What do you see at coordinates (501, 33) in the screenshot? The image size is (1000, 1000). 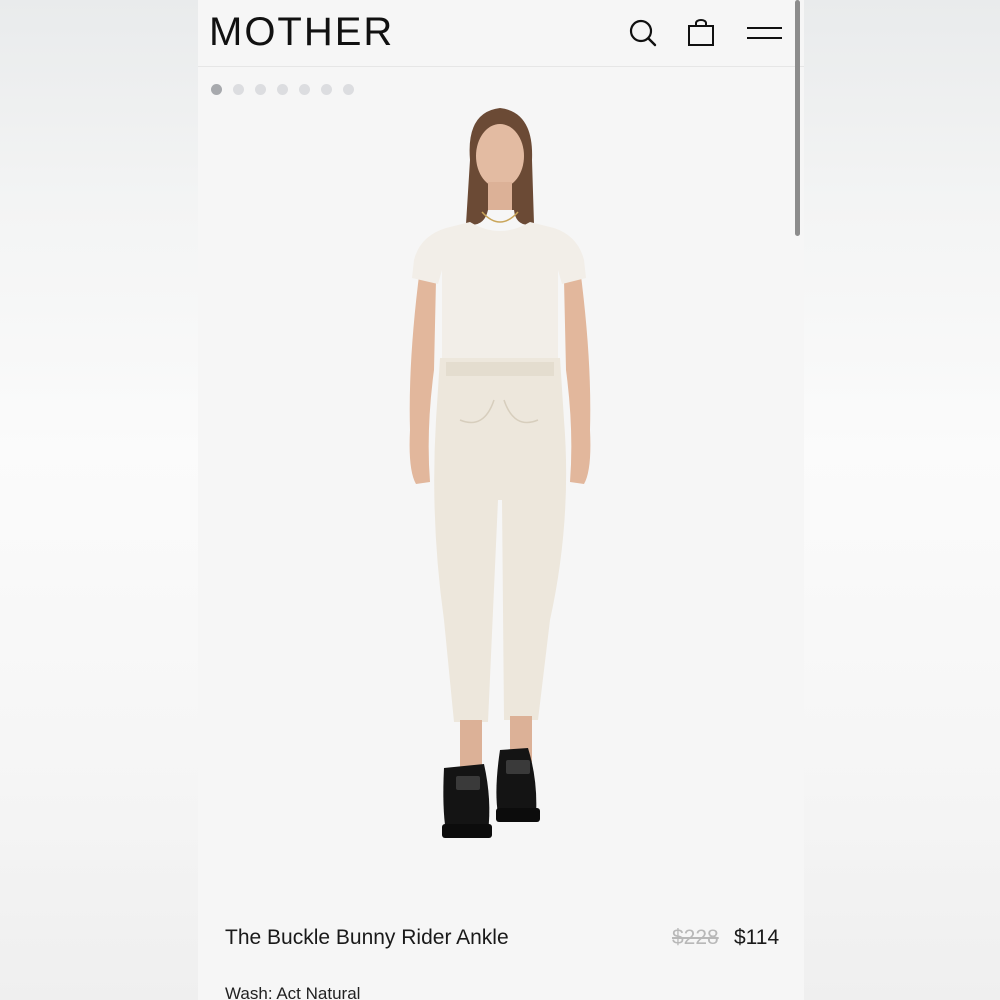 I see `site-header: MOTHER` at bounding box center [501, 33].